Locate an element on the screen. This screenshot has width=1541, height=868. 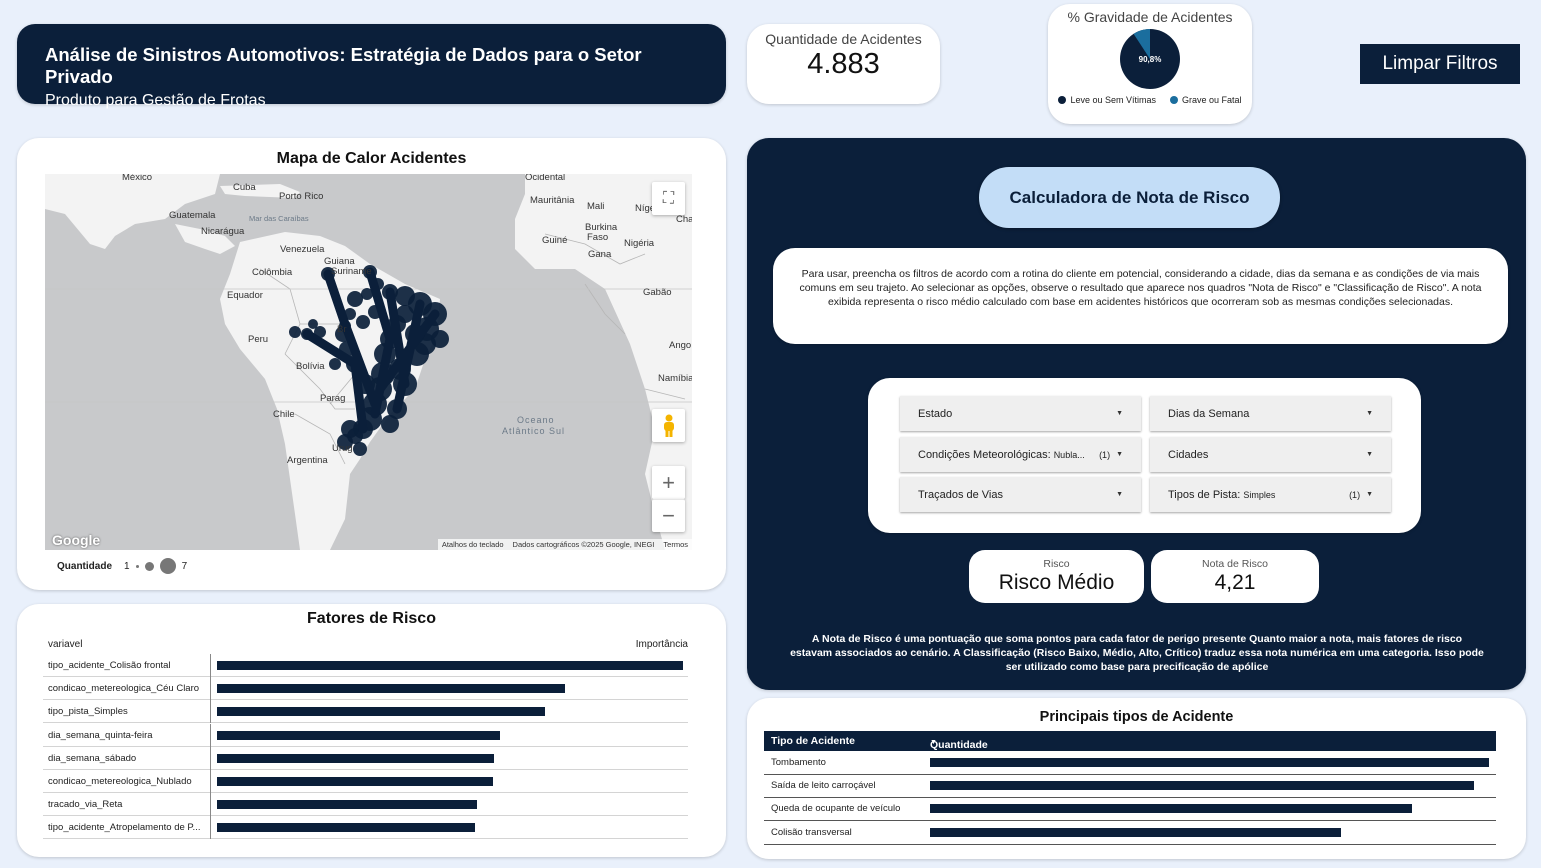
severity-pie-title: % Gravidade de Acidentes is located at coordinates (1150, 17).